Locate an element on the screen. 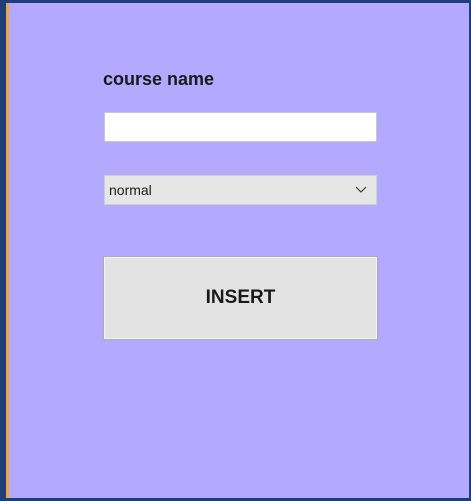 This screenshot has width=471, height=501. course-type-select: normal is located at coordinates (240, 190).